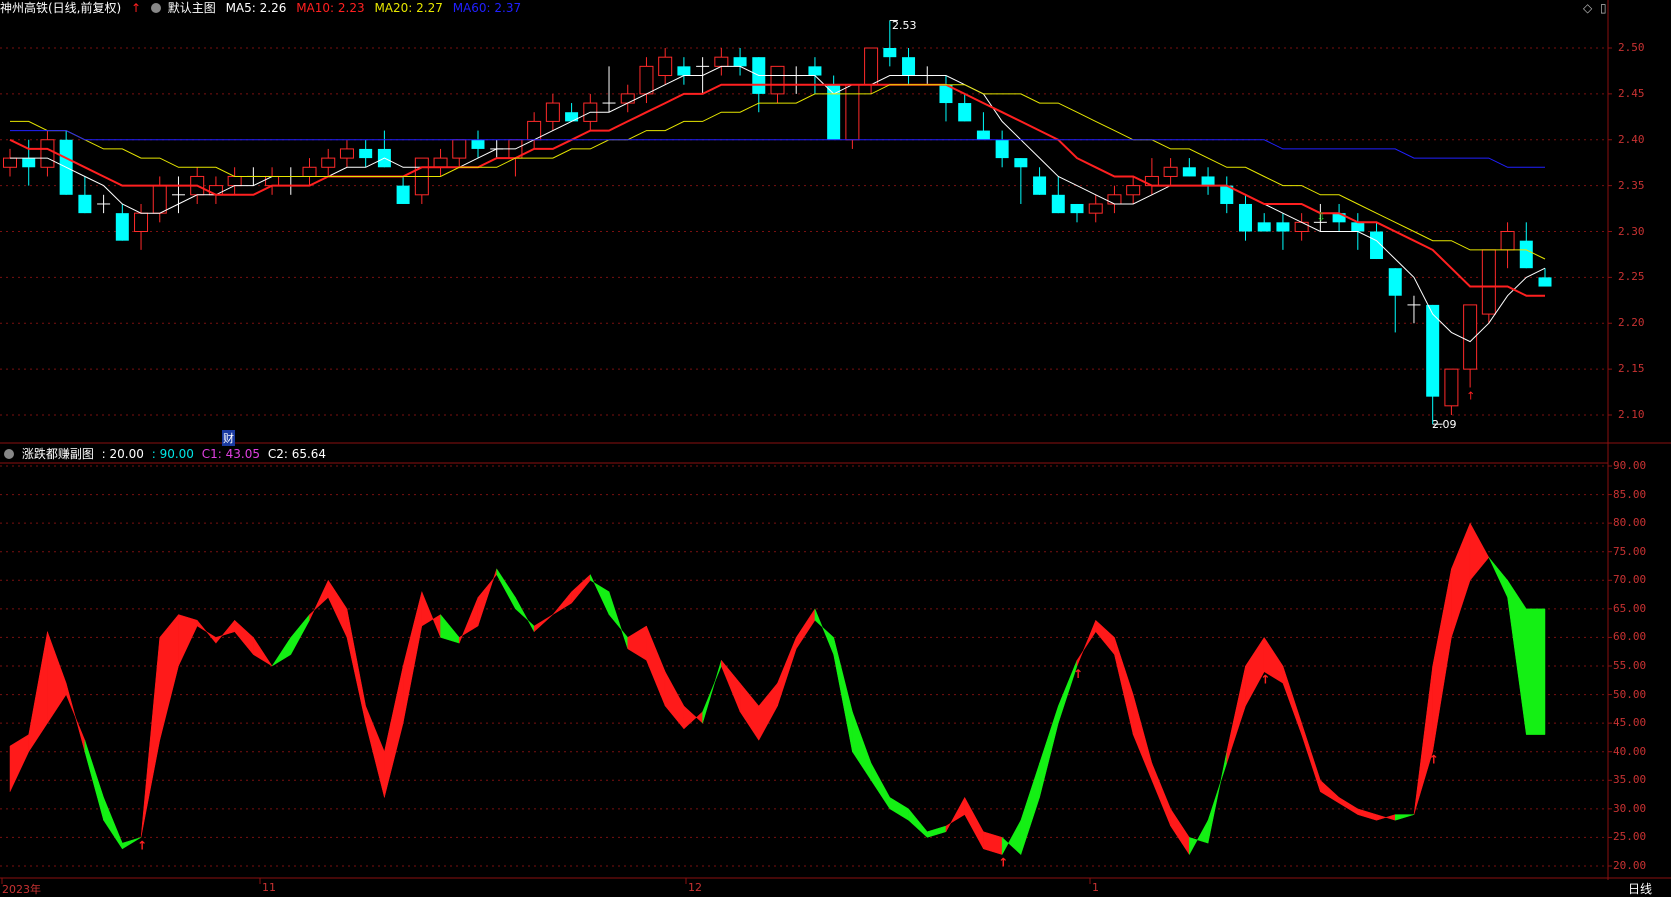  I want to click on high-price-label: 2.53, so click(904, 25).